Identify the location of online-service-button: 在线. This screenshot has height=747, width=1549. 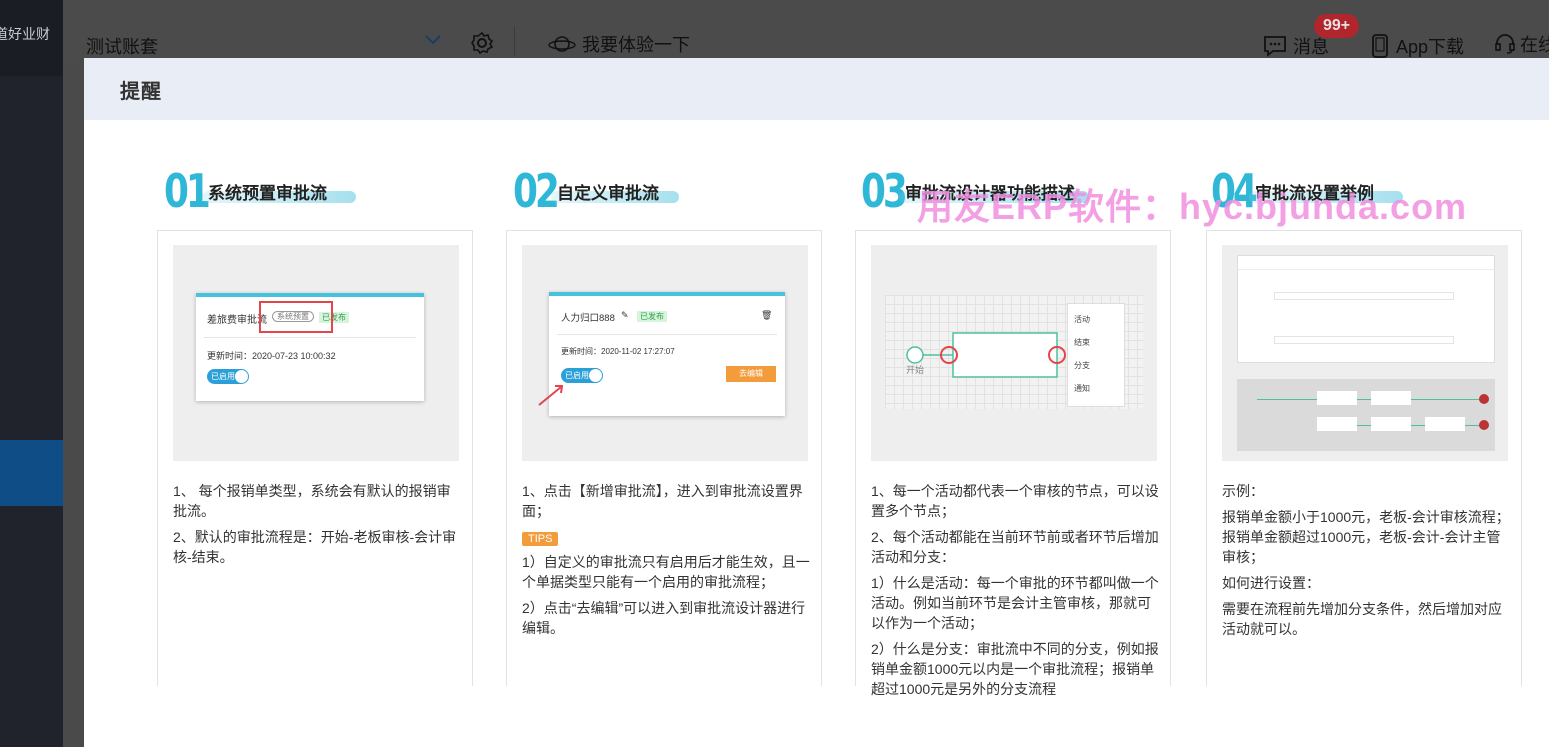
(1521, 44).